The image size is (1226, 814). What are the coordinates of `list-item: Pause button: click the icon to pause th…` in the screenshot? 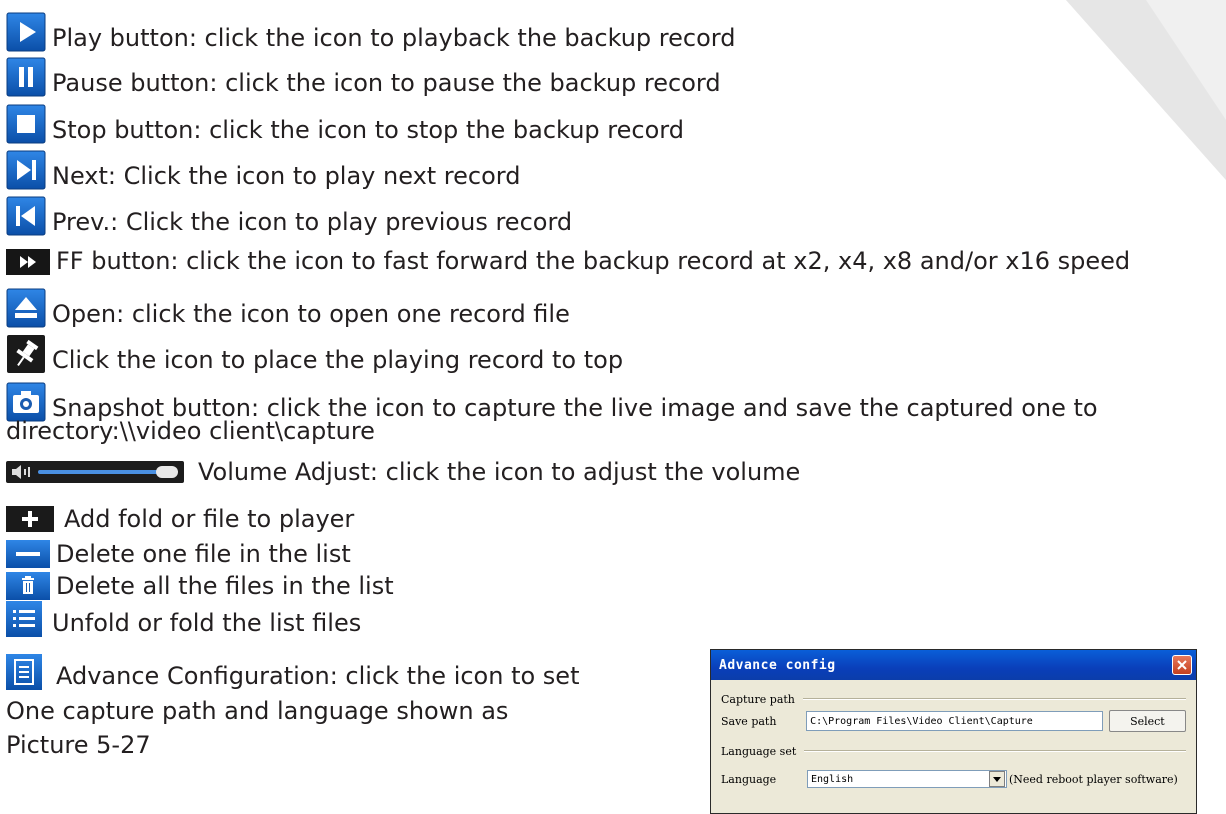 It's located at (363, 77).